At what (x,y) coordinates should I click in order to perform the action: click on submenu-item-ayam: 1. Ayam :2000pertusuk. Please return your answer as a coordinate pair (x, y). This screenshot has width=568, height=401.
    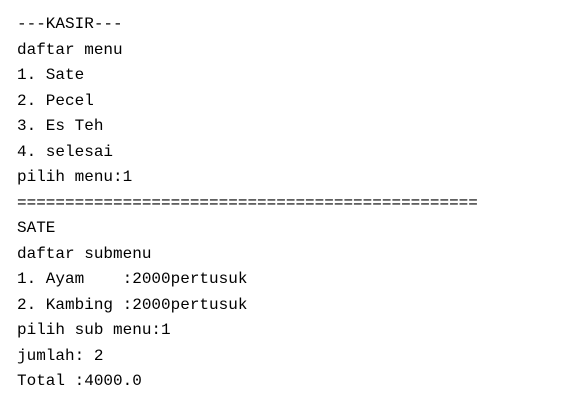
    Looking at the image, I should click on (132, 279).